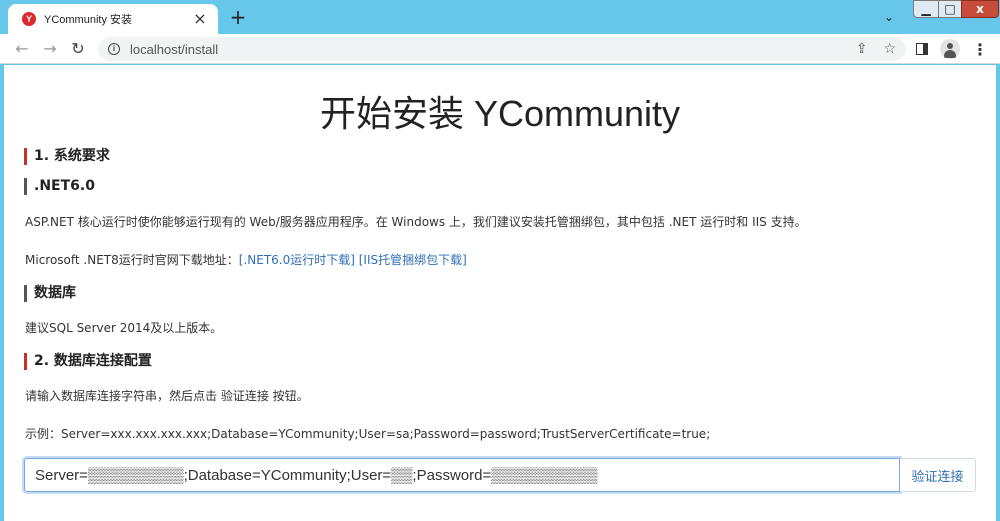 Image resolution: width=1000 pixels, height=521 pixels. What do you see at coordinates (88, 20) in the screenshot?
I see `tab-title: YCommunity 安装` at bounding box center [88, 20].